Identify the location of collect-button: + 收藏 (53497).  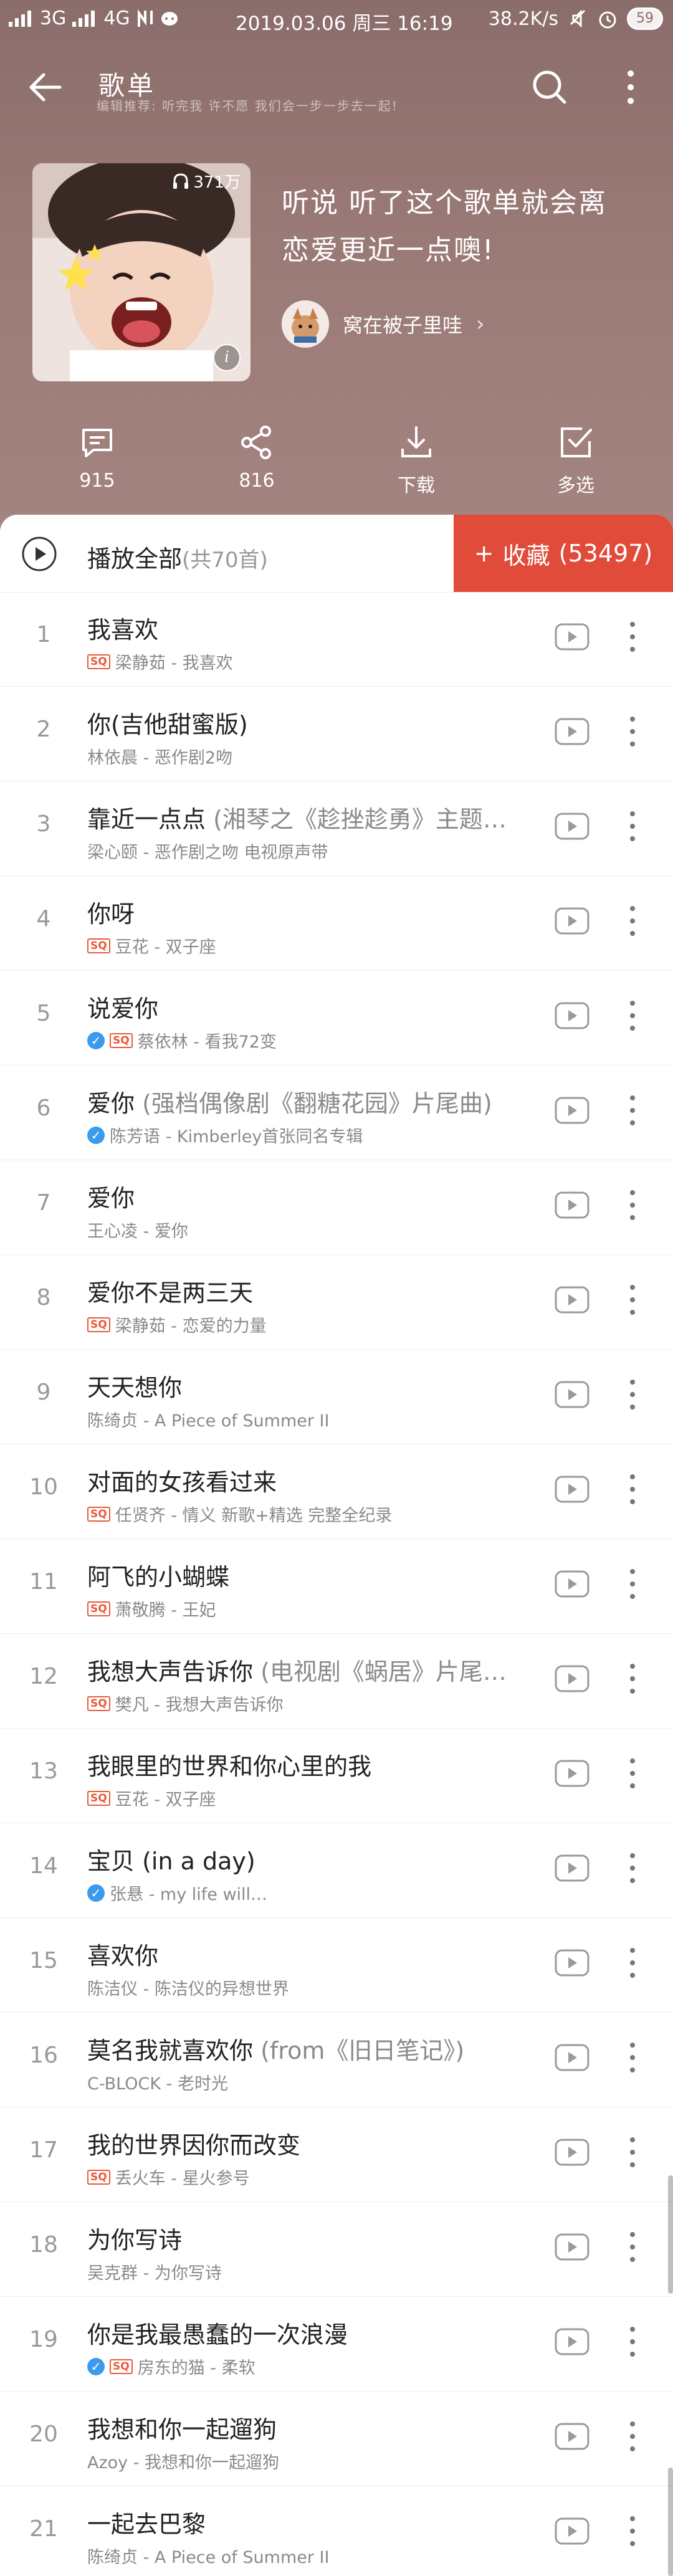
(563, 553).